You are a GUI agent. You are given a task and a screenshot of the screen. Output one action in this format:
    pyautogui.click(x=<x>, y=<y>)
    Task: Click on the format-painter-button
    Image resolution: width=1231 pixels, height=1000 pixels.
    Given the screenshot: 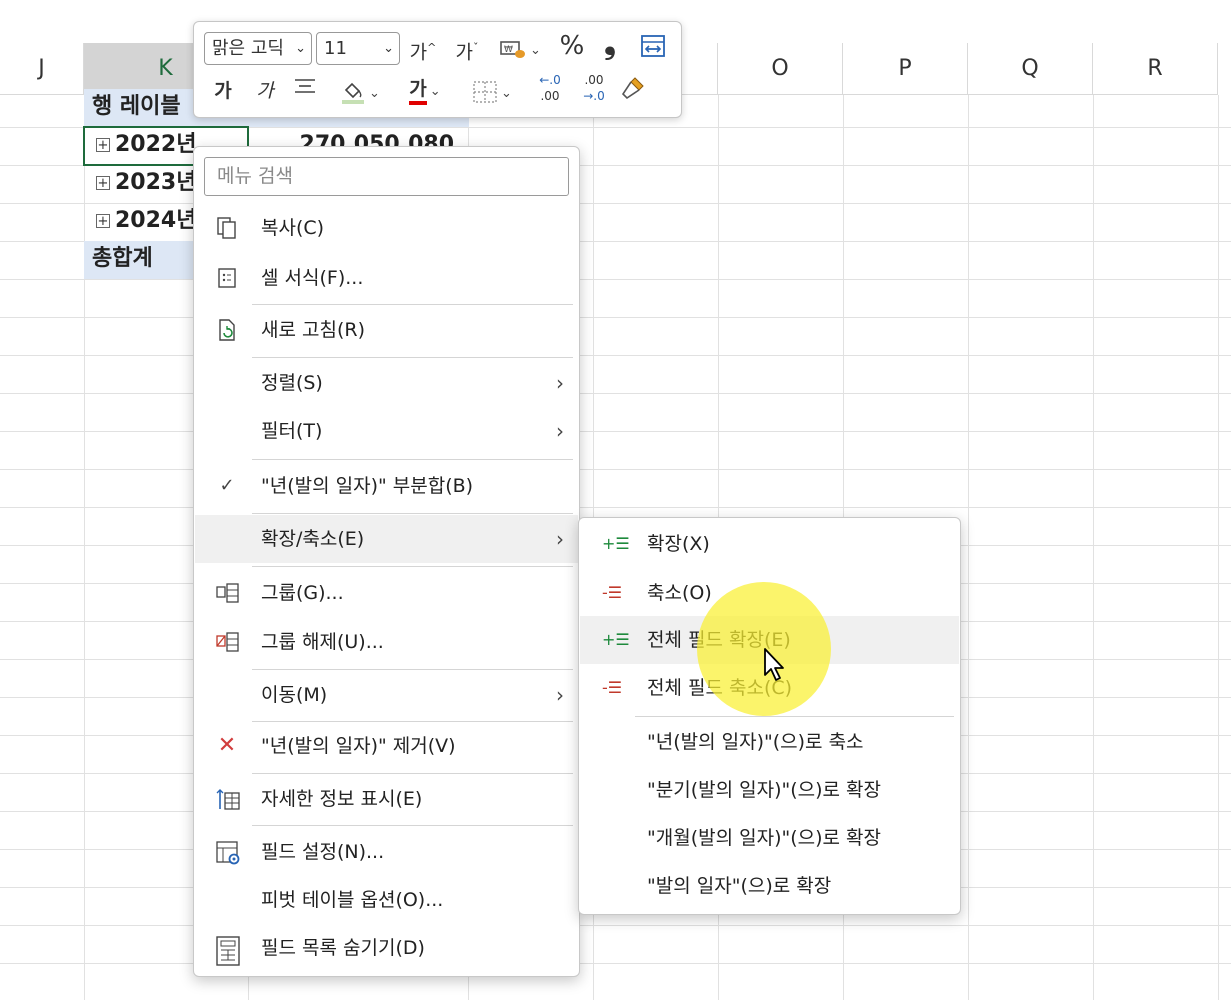 What is the action you would take?
    pyautogui.click(x=633, y=89)
    